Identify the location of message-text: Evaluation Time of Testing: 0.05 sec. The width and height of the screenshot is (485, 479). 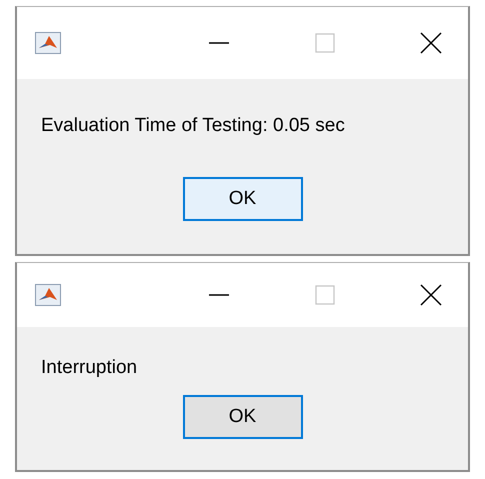
(193, 126).